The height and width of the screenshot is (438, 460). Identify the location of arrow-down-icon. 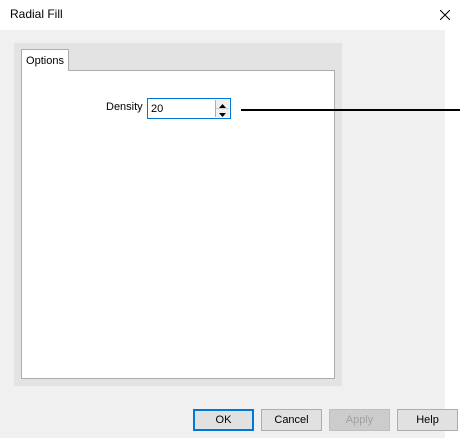
(222, 113).